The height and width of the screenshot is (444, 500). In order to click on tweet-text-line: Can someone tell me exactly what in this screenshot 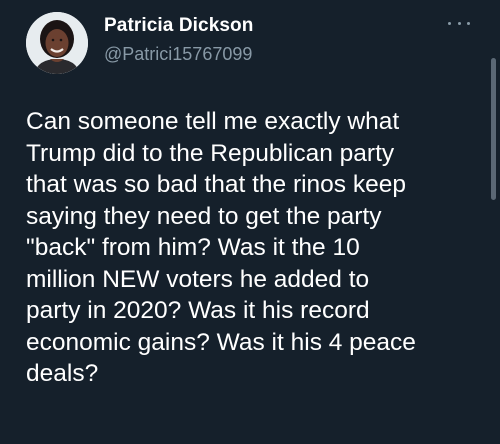, I will do `click(213, 121)`.